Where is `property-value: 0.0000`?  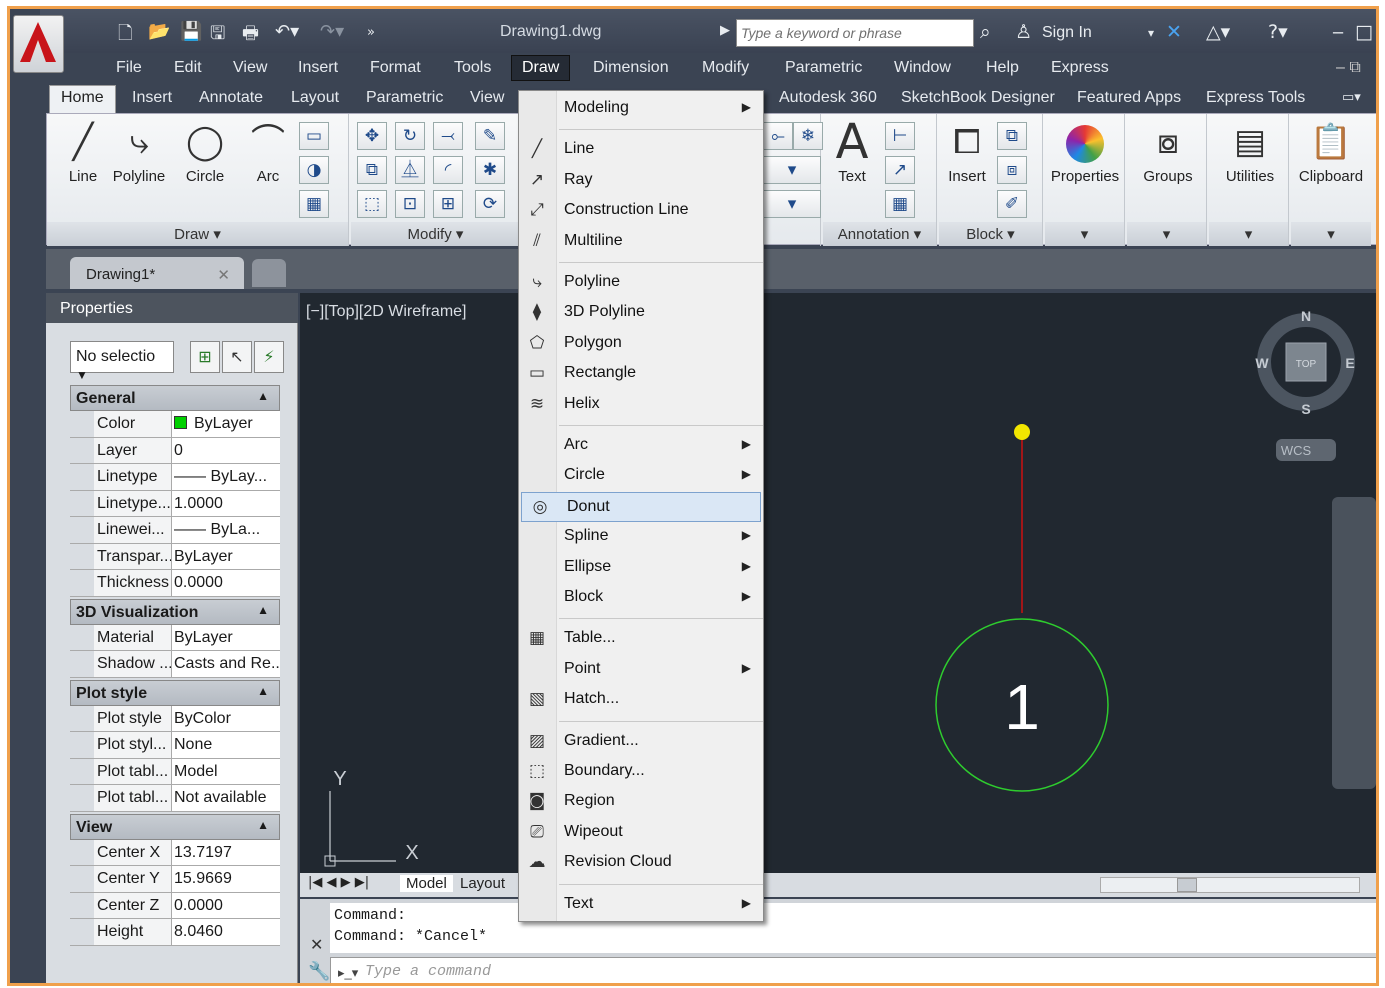
property-value: 0.0000 is located at coordinates (226, 583).